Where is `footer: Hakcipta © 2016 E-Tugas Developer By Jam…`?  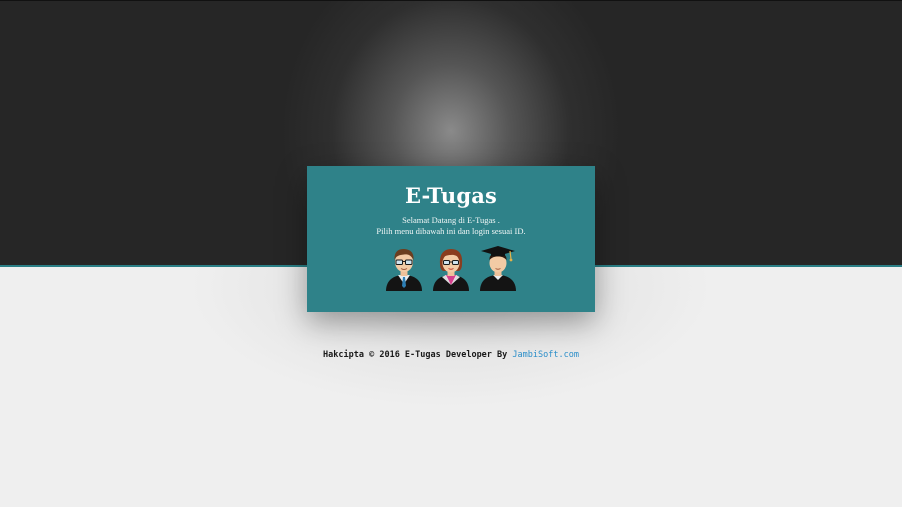
footer: Hakcipta © 2016 E-Tugas Developer By Jam… is located at coordinates (451, 355).